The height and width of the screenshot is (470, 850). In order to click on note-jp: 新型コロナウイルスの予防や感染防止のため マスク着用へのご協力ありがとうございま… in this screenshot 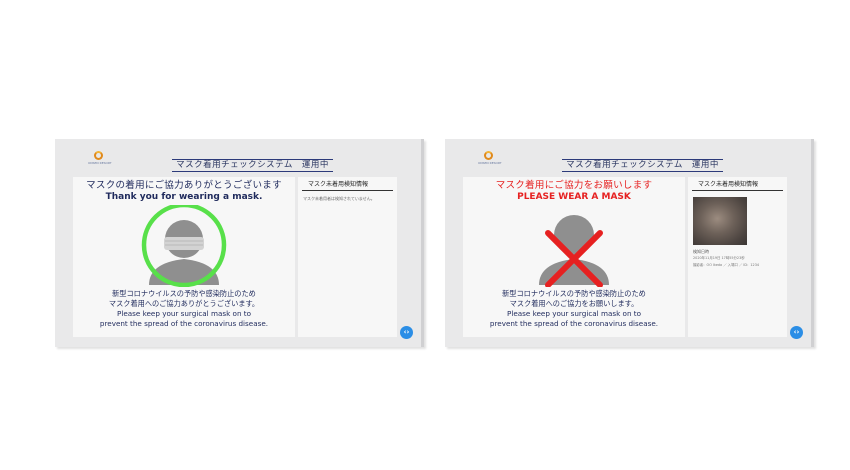, I will do `click(184, 299)`.